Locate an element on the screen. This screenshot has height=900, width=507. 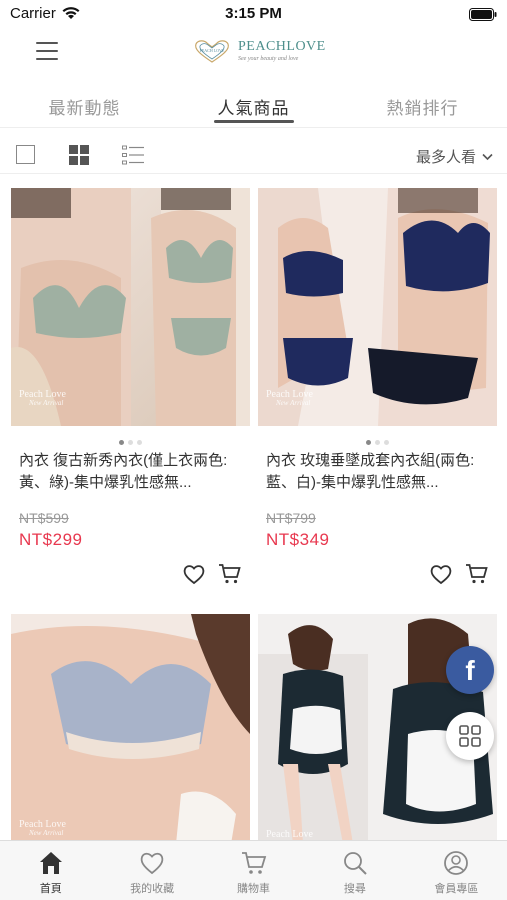
sort-dropdown: 最多人看 is located at coordinates (454, 156).